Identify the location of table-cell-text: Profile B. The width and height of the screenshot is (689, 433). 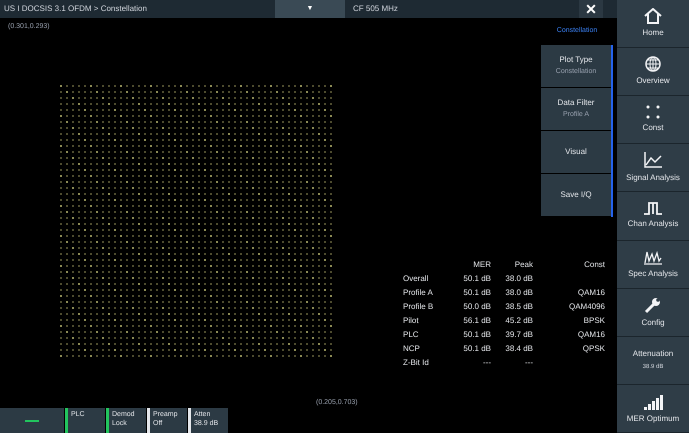
(418, 307).